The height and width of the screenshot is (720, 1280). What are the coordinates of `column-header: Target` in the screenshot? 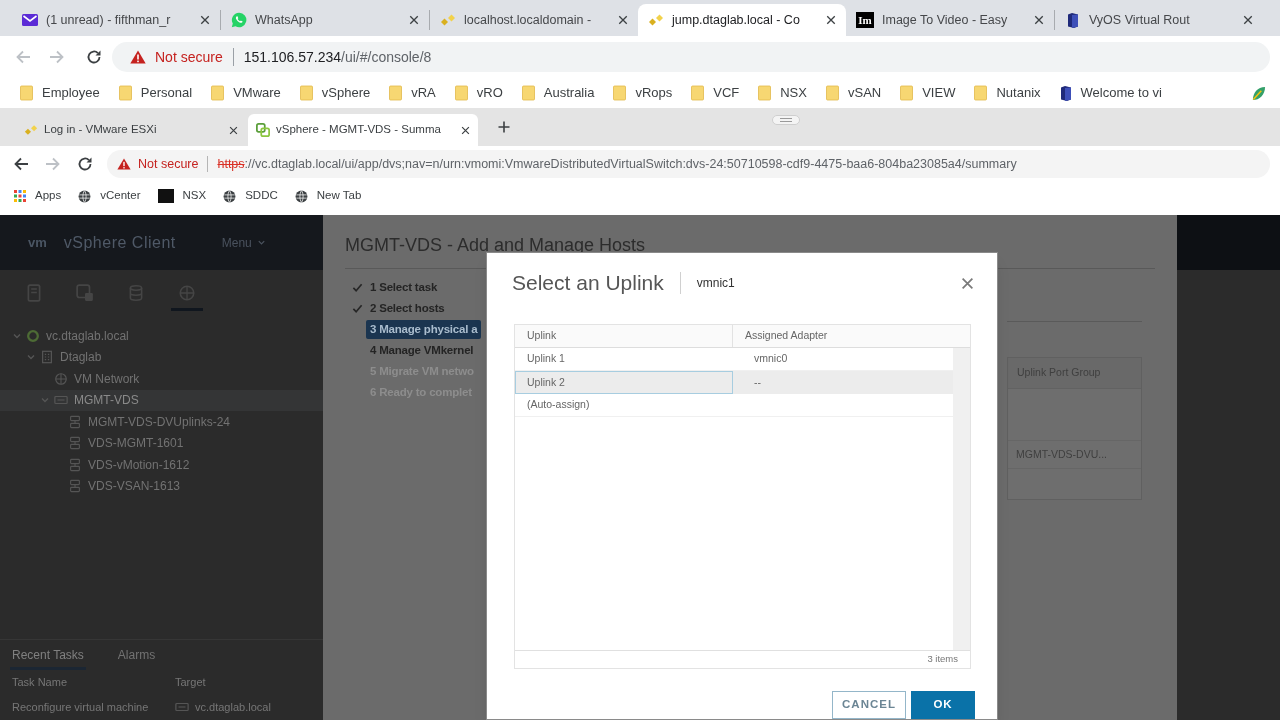 It's located at (190, 682).